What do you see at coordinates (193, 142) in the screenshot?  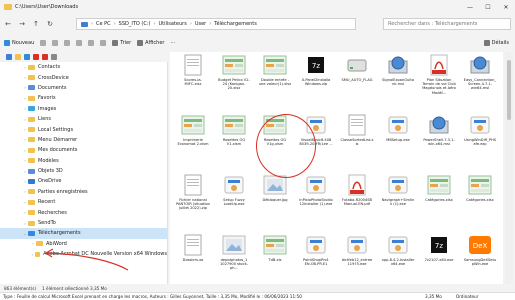 I see `file-name: Imprimerie Economat 2.xlsm` at bounding box center [193, 142].